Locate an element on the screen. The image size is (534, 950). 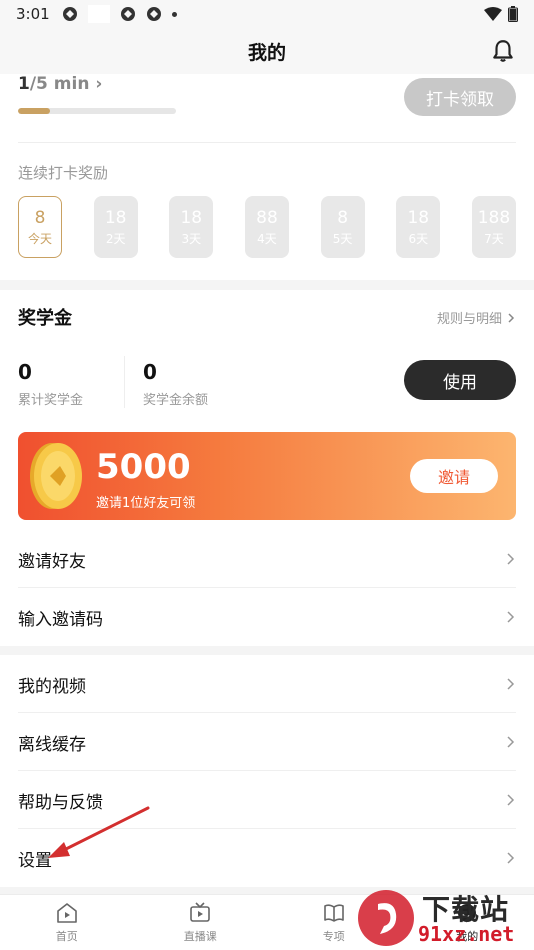
gold-coin-icon is located at coordinates (56, 476).